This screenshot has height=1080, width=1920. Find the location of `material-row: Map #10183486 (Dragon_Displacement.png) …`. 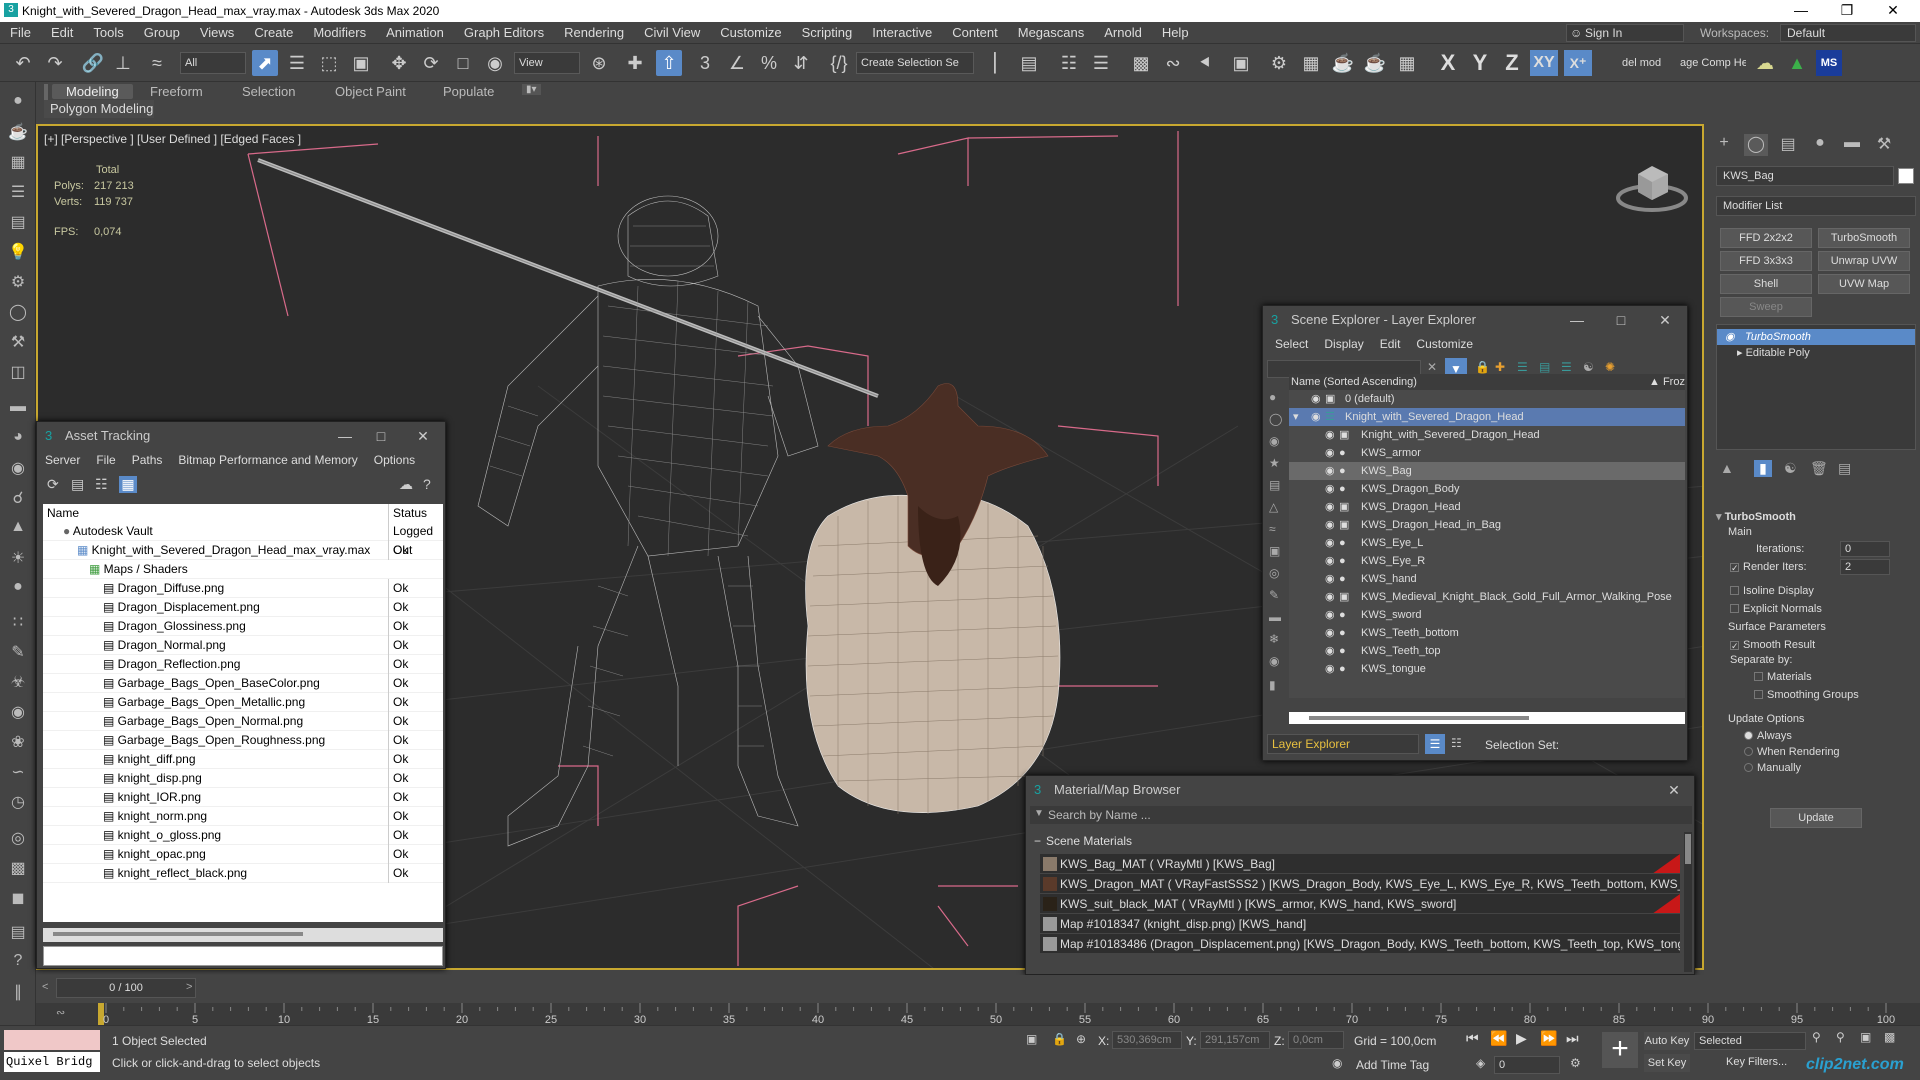

material-row: Map #10183486 (Dragon_Displacement.png) … is located at coordinates (1360, 944).